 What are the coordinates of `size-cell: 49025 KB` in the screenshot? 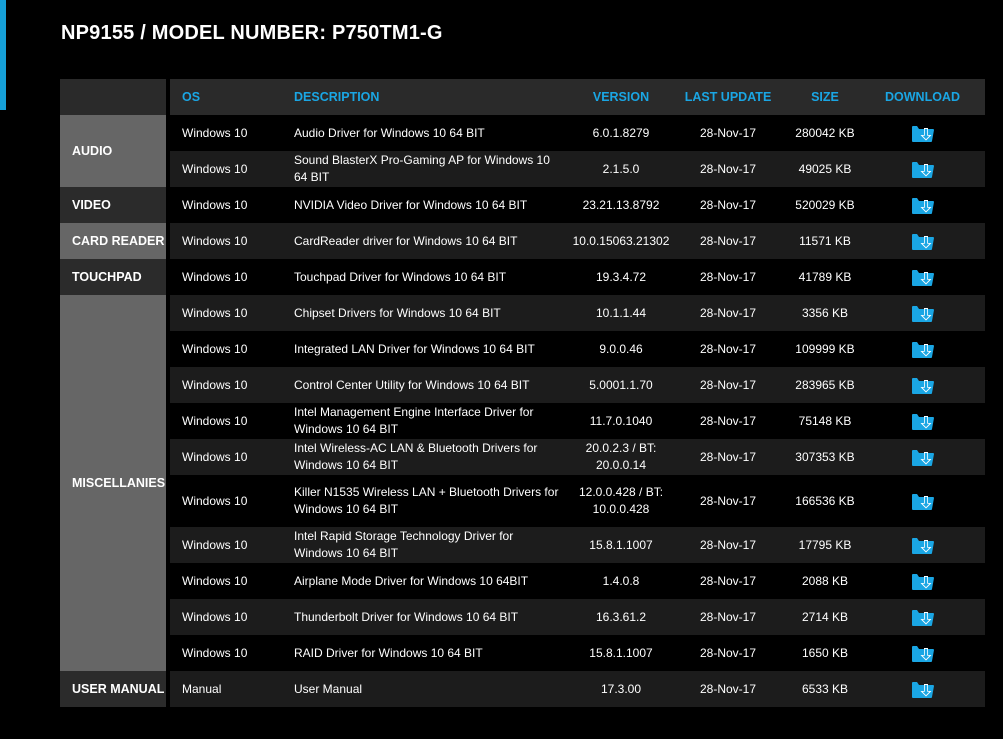 It's located at (825, 168).